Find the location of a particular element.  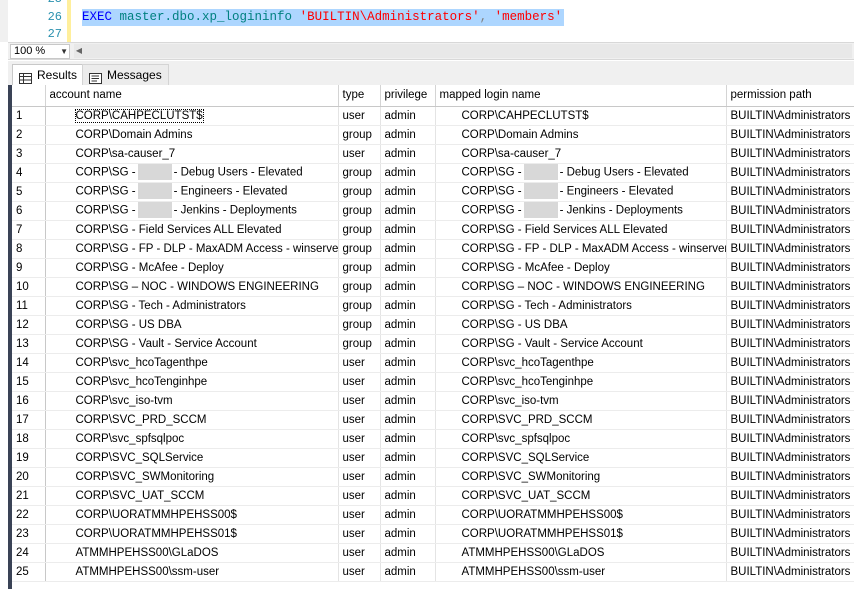

cell-mapped-login-name: CORP\svc_hcoTagenthpe is located at coordinates (581, 363).